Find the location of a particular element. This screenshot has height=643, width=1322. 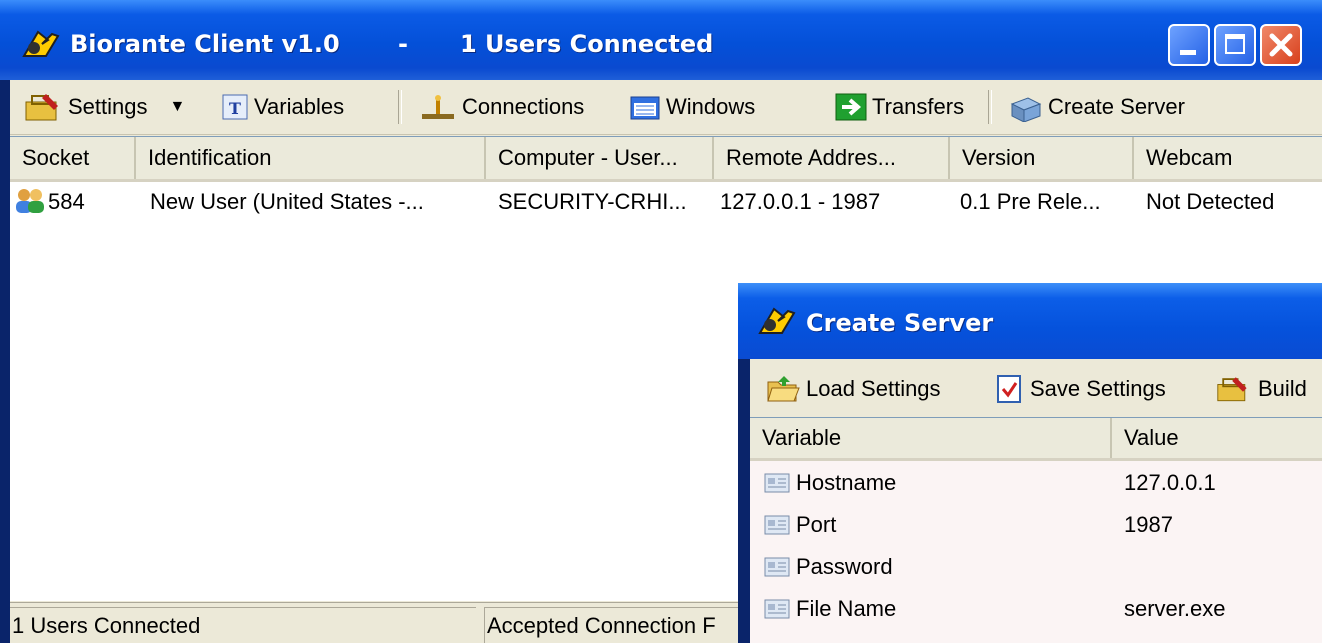

transfers-button: Transfers is located at coordinates (899, 107).